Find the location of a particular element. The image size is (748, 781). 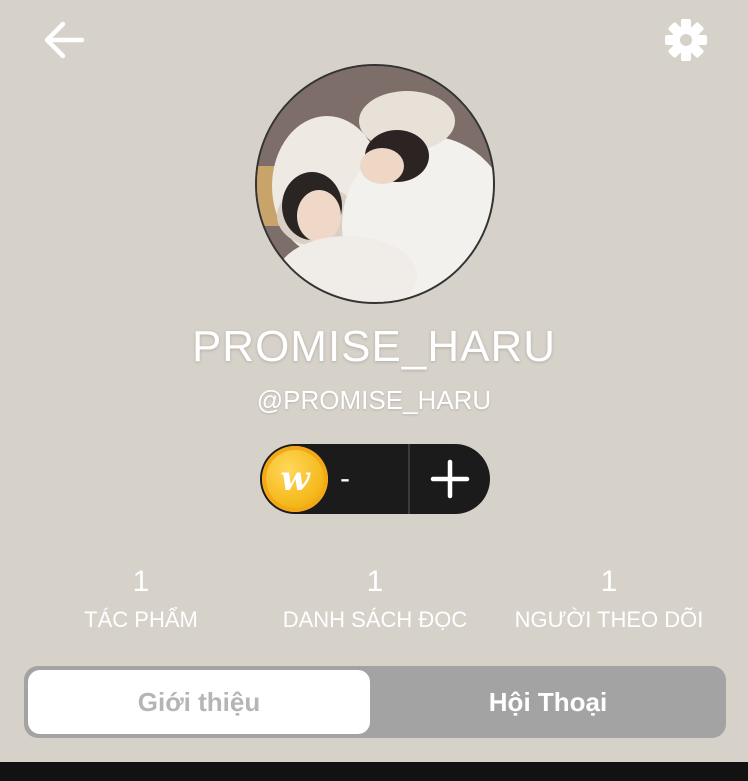

stat-followers: 1 NGƯỜI THEO DÕI is located at coordinates (609, 601).